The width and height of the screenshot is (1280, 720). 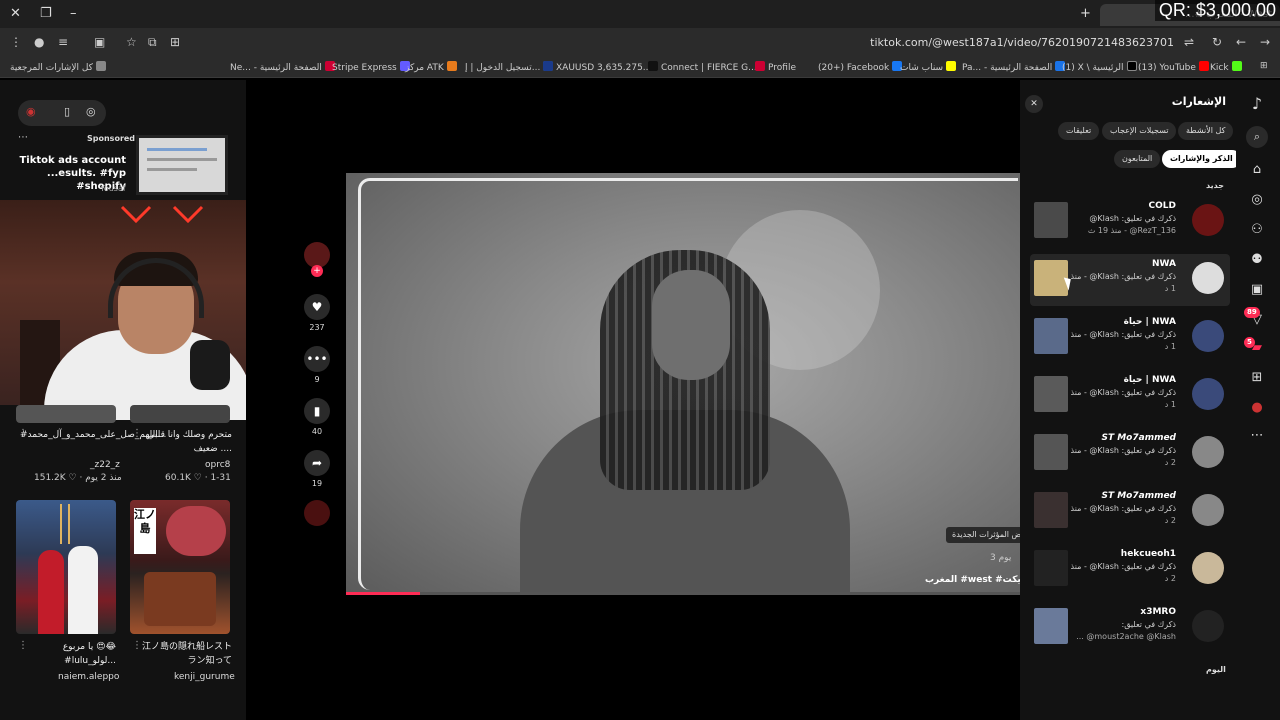 What do you see at coordinates (317, 411) in the screenshot?
I see `bookmark-icon: ▮` at bounding box center [317, 411].